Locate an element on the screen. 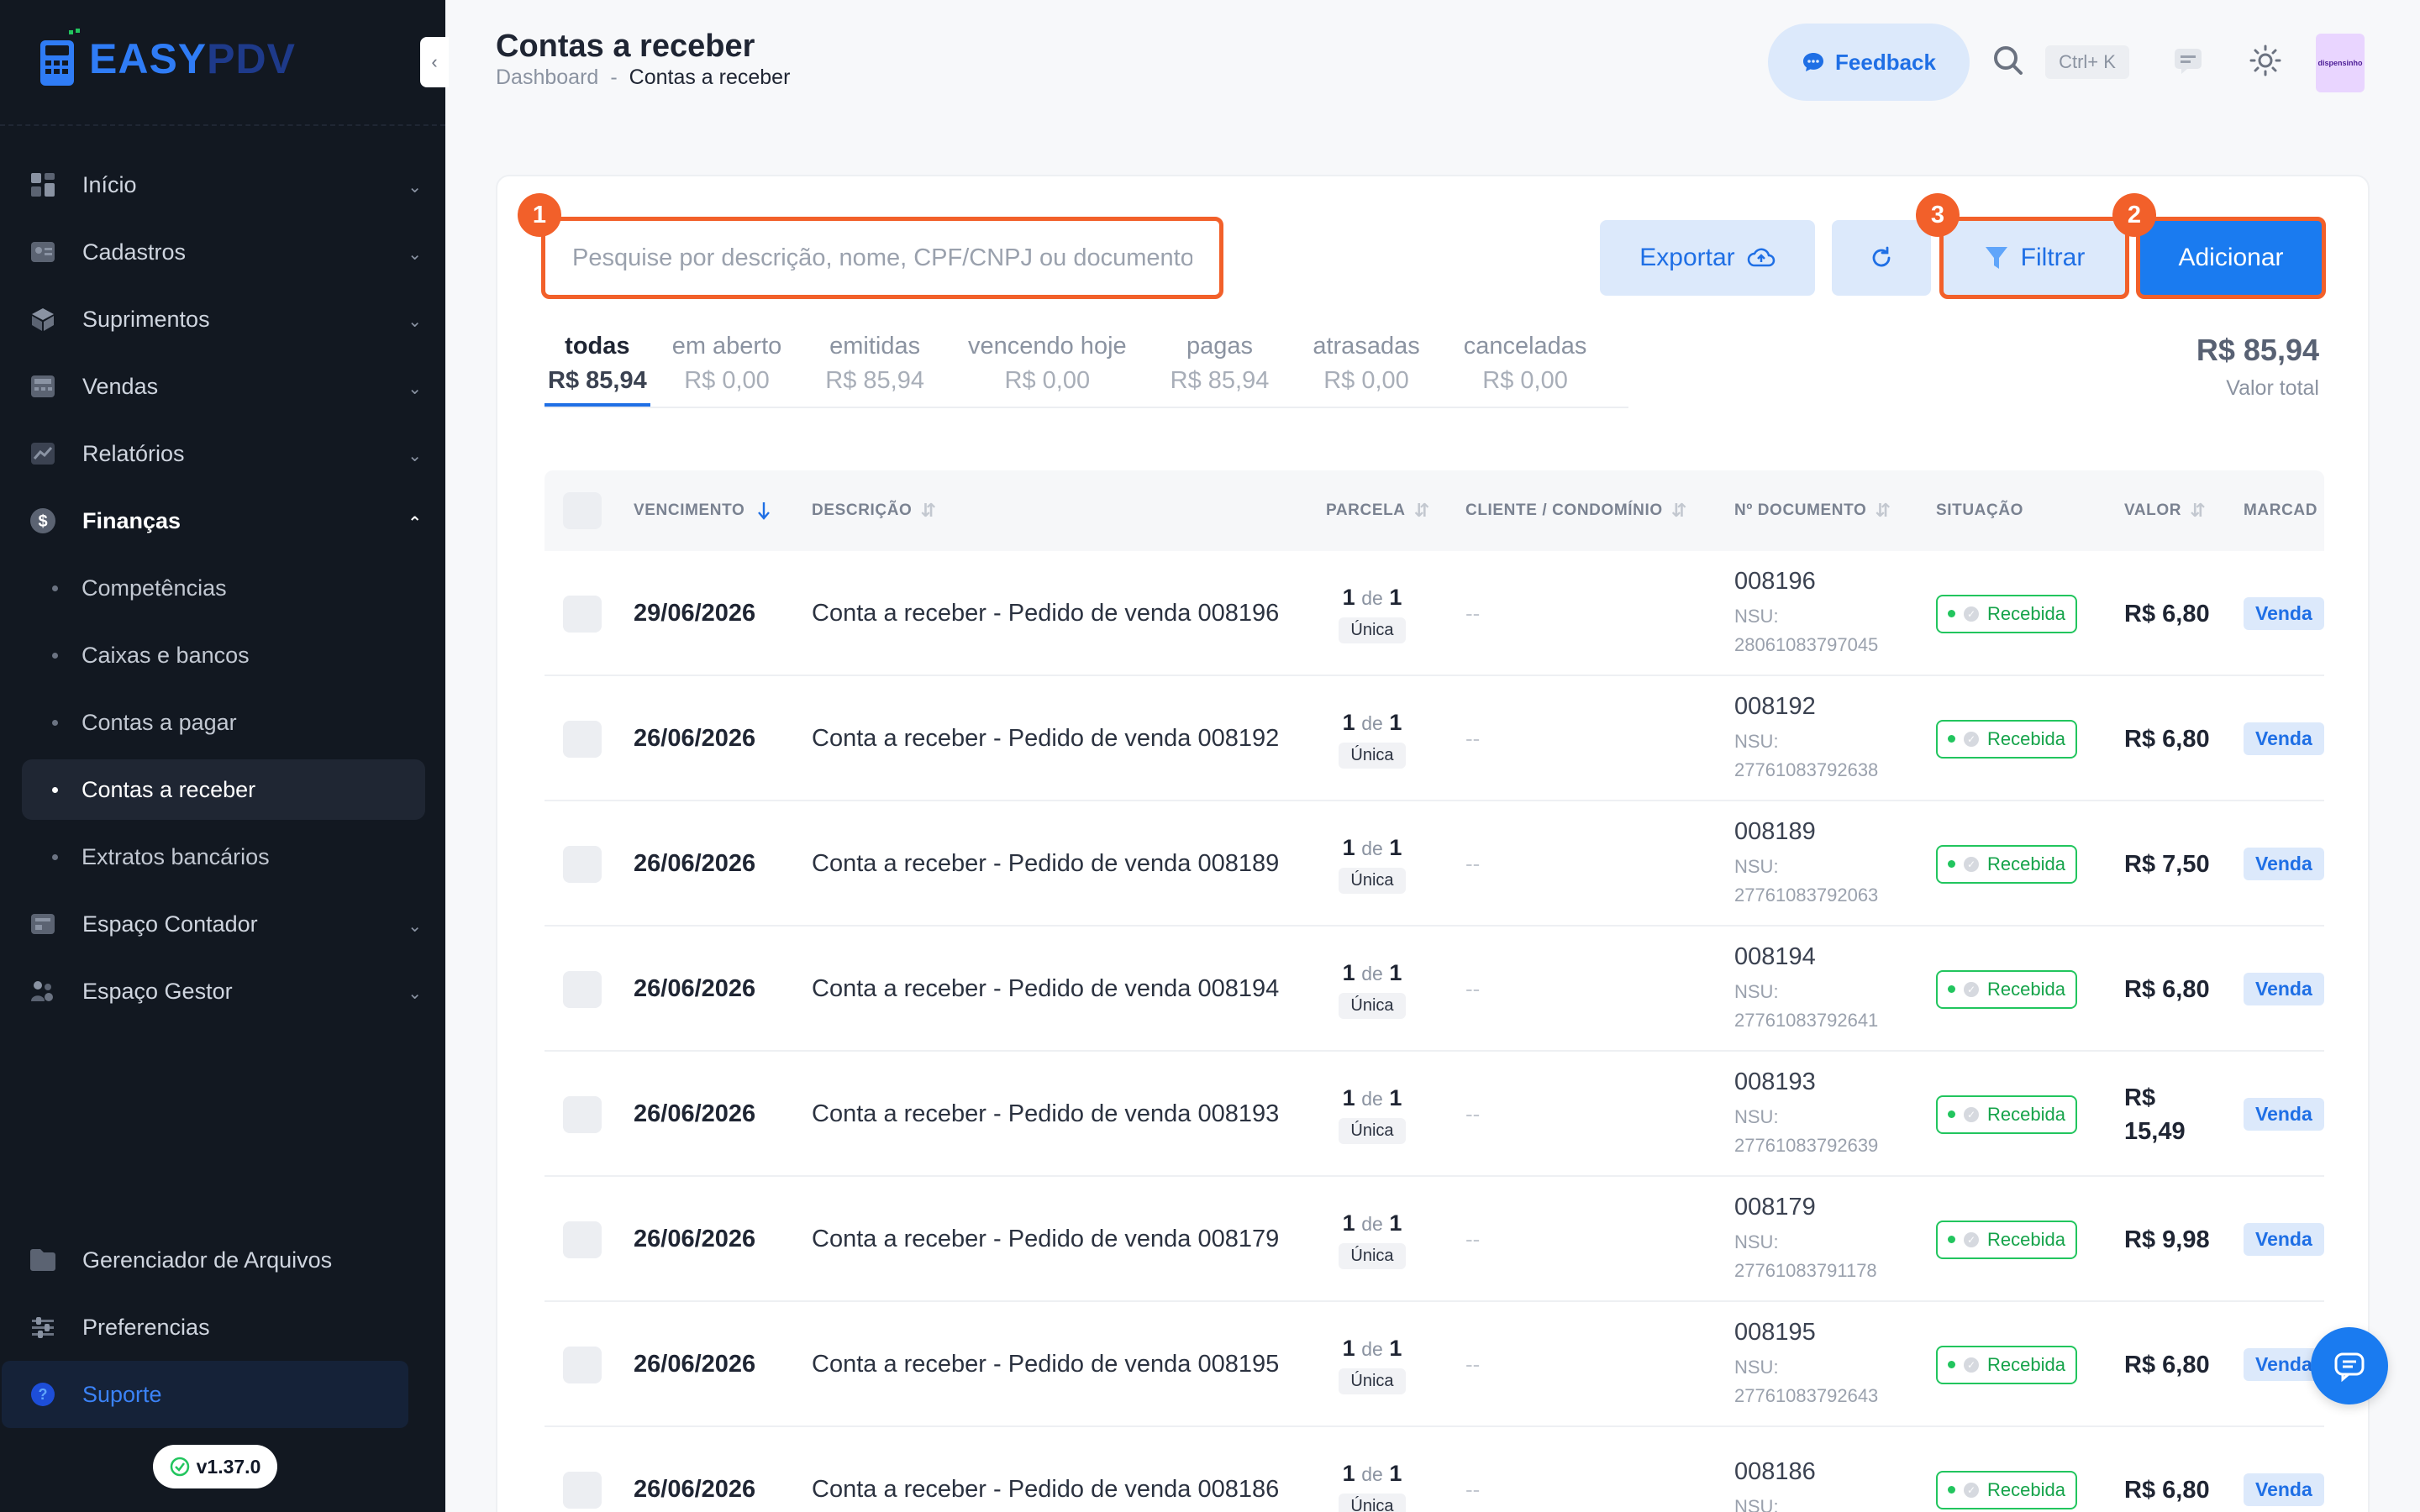 The height and width of the screenshot is (1512, 2420). column-header-situacao: SITUAÇÃO is located at coordinates (1980, 510).